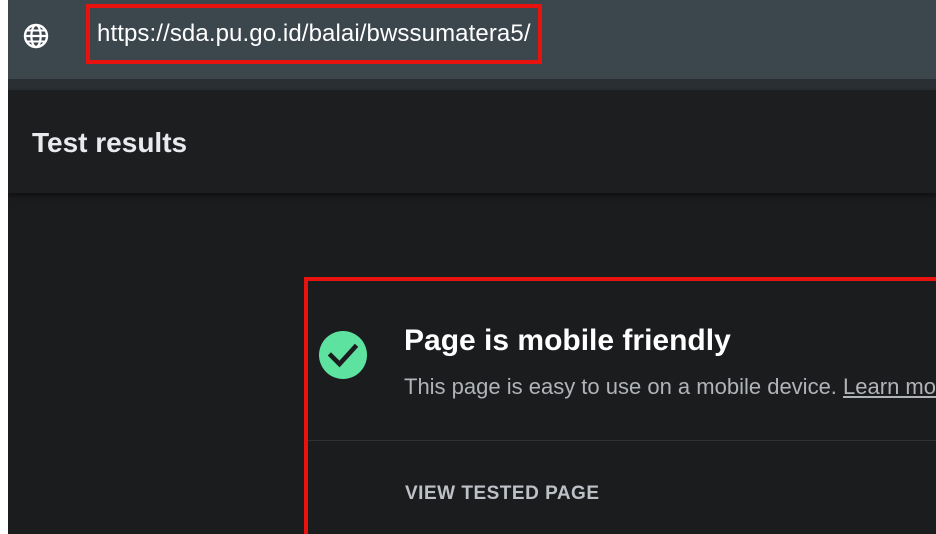 This screenshot has width=936, height=534. What do you see at coordinates (567, 340) in the screenshot?
I see `result-heading: Page is mobile friendly` at bounding box center [567, 340].